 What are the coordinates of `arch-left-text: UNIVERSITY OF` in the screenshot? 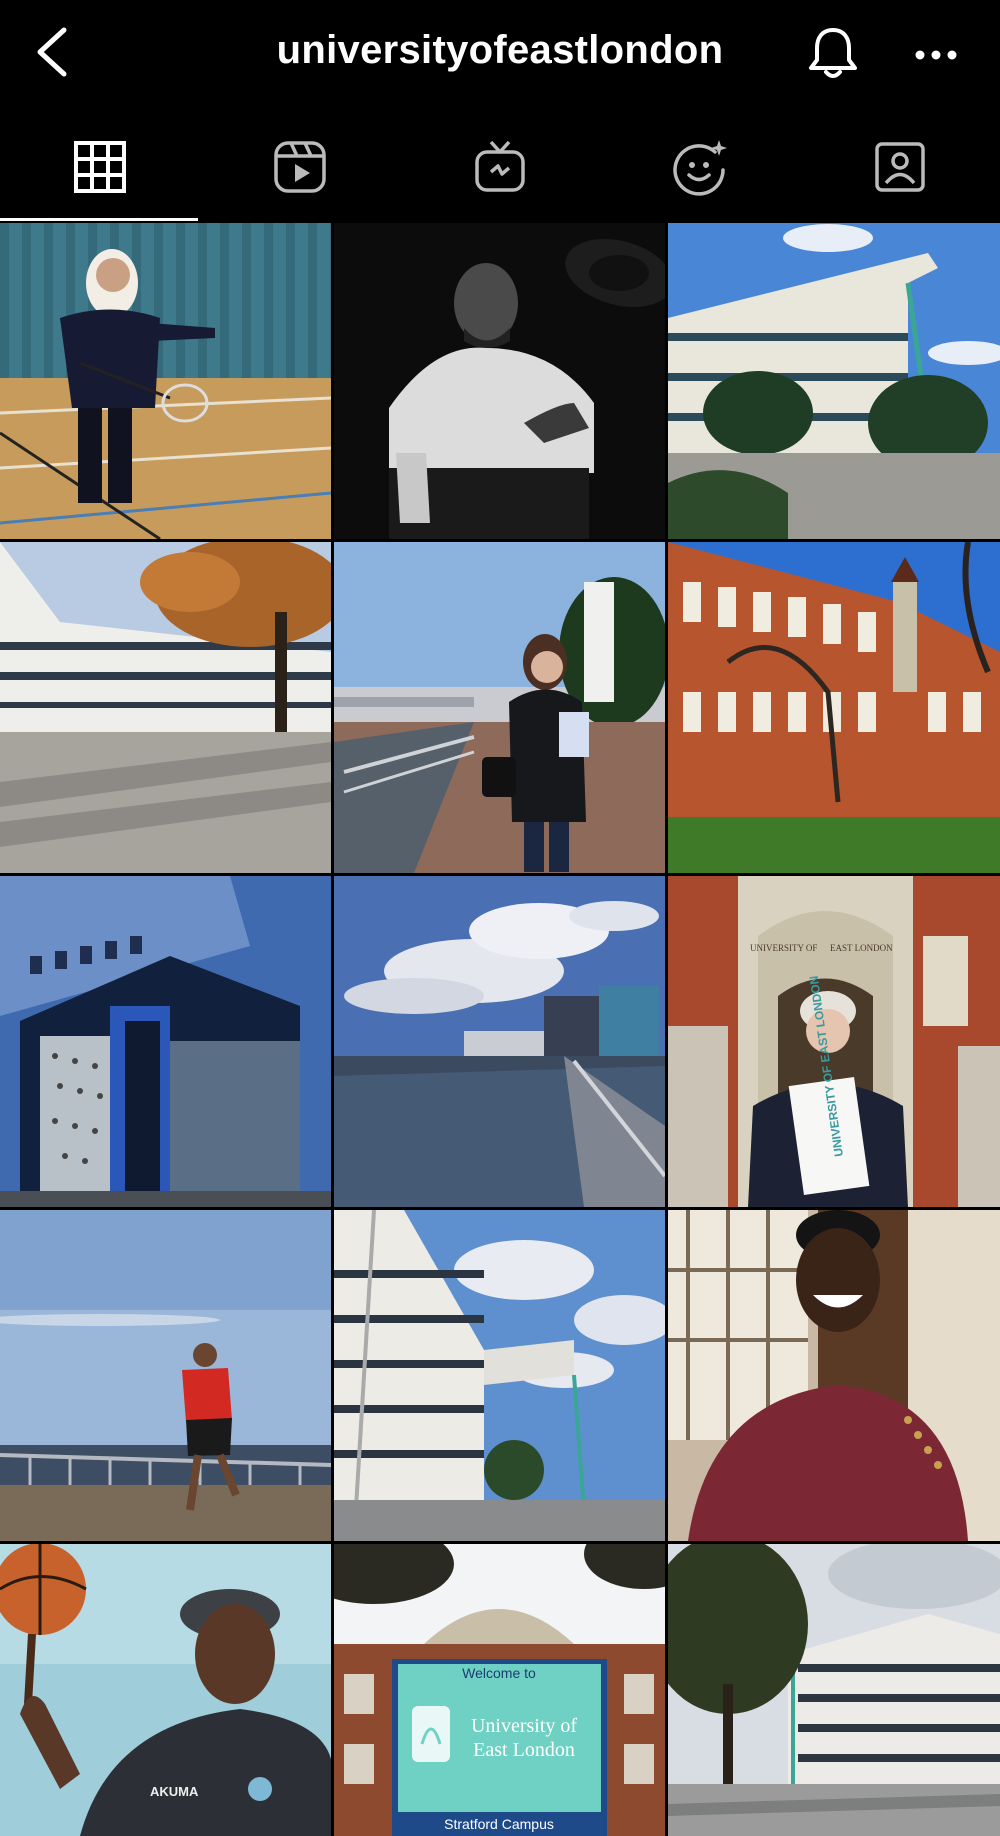 It's located at (783, 948).